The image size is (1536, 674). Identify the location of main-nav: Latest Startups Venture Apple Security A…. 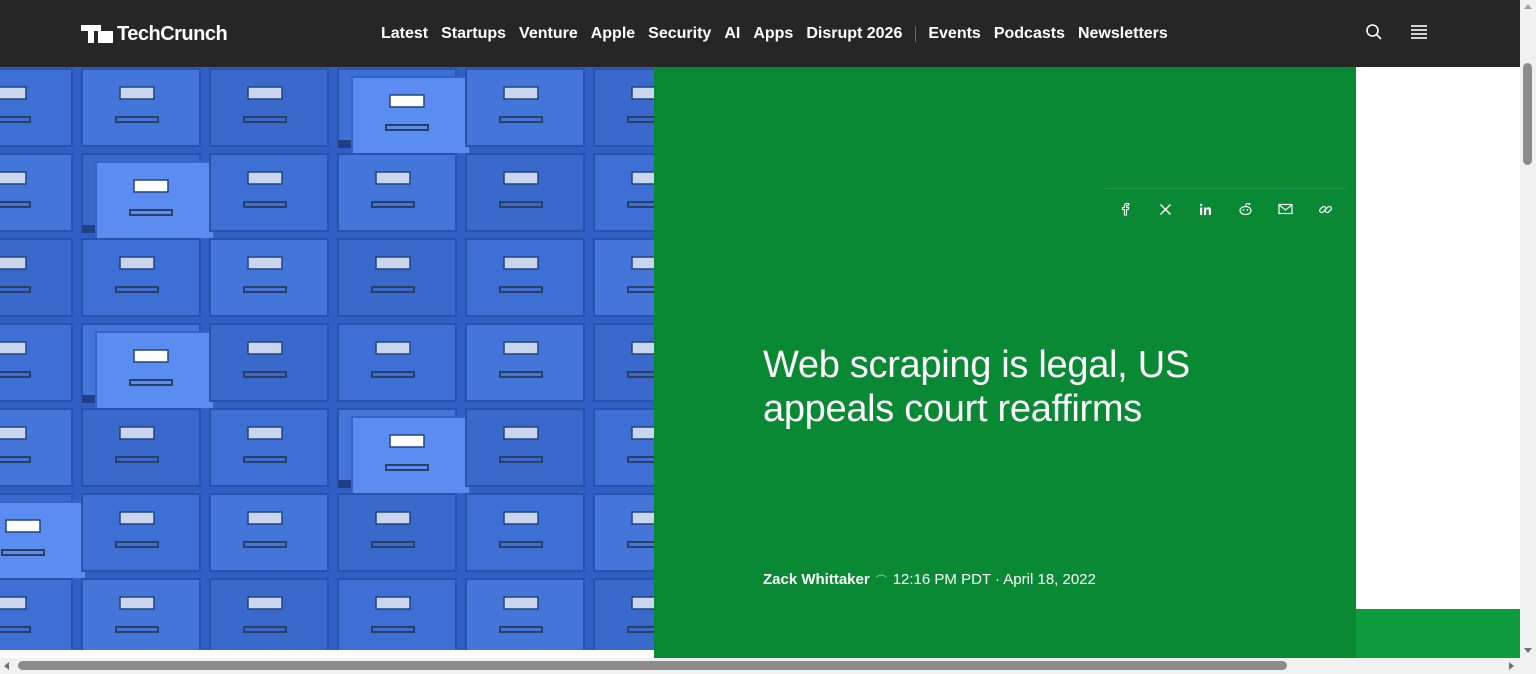
(781, 34).